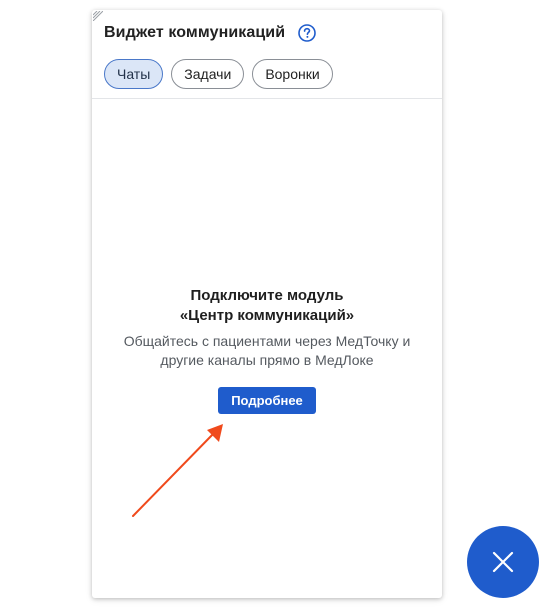 Image resolution: width=545 pixels, height=608 pixels. What do you see at coordinates (267, 341) in the screenshot?
I see `empty-state-text-line: Общайтесь с пациентами через МедТочку и` at bounding box center [267, 341].